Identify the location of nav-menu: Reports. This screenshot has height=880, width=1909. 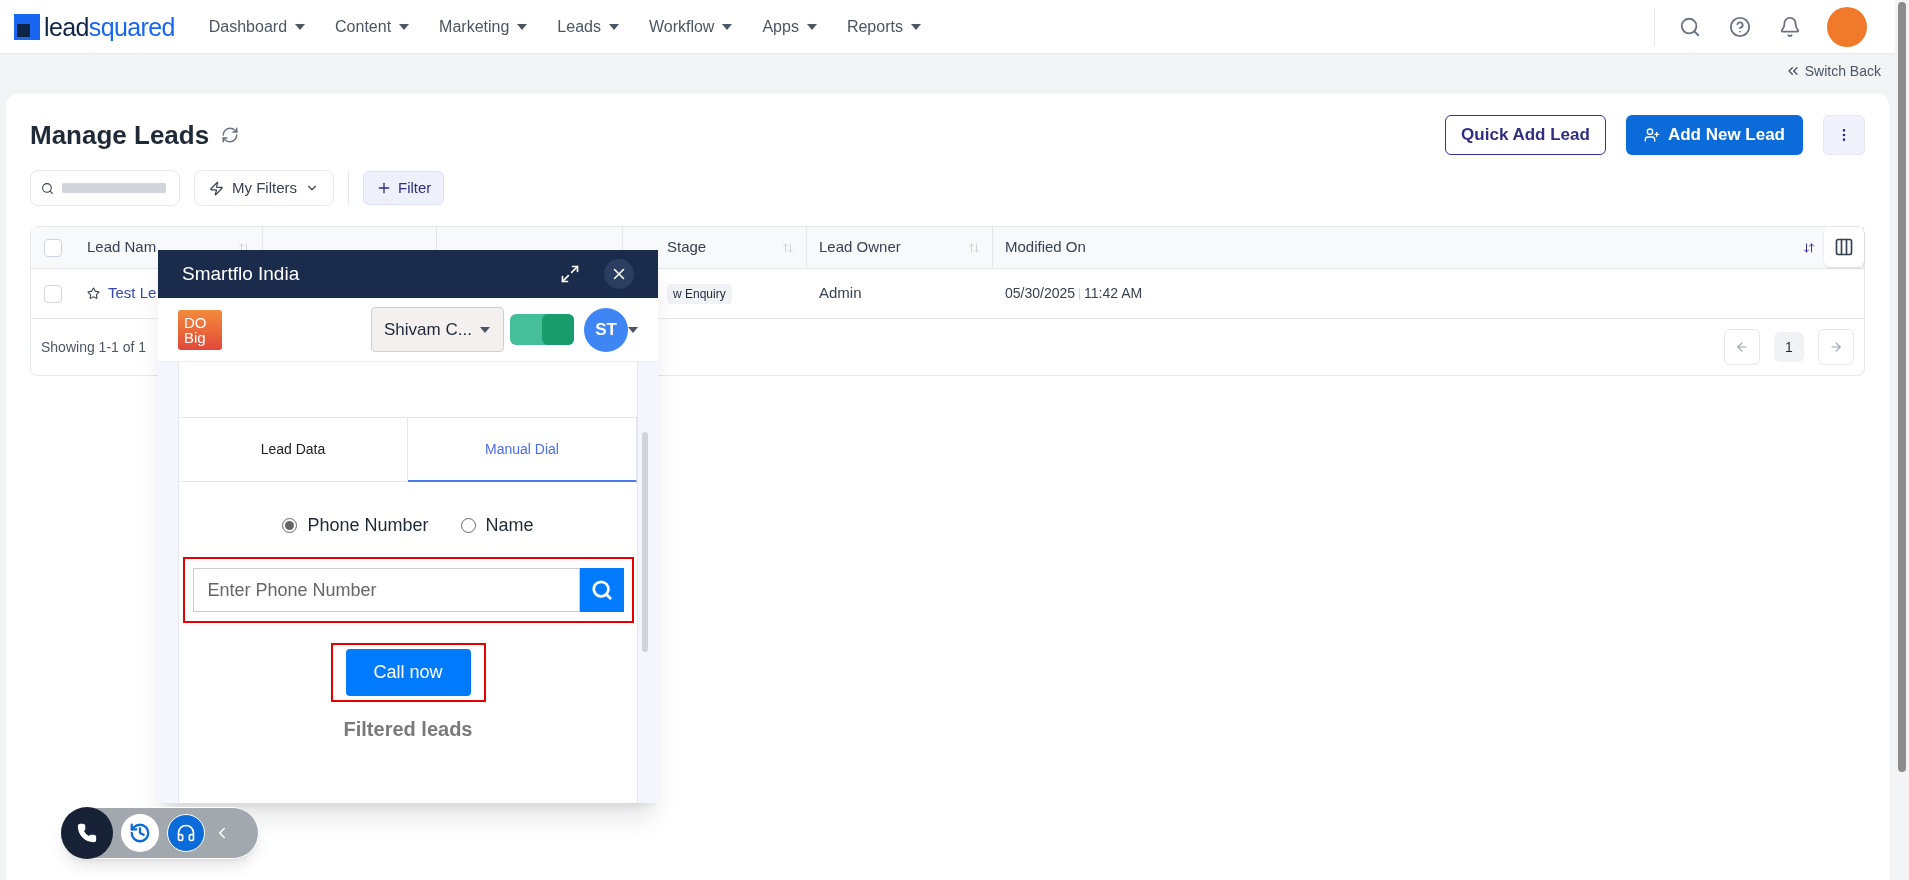
(883, 26).